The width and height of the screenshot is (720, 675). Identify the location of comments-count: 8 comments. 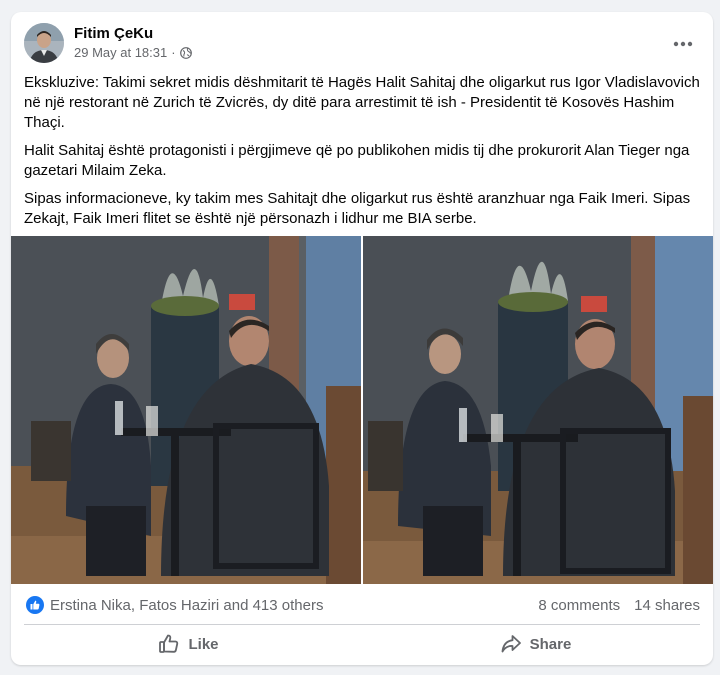
(579, 605).